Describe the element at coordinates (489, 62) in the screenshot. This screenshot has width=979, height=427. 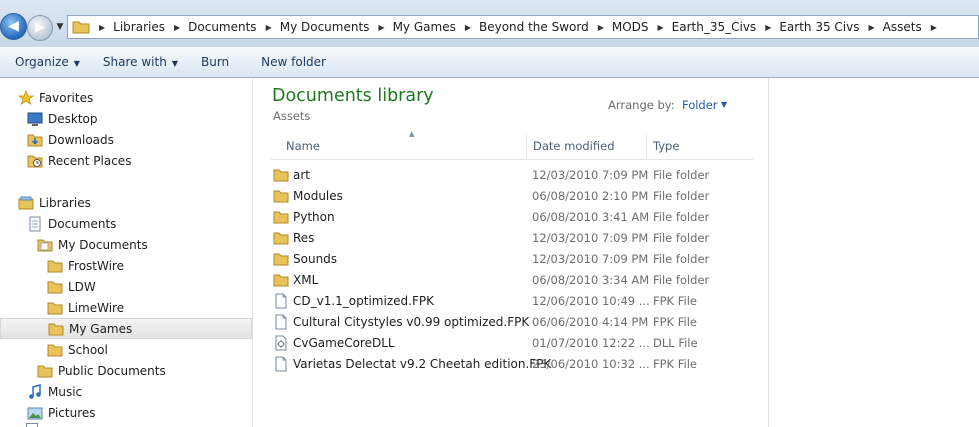
I see `command-bar: Organize ▼ Share with ▼ Burn New folder` at that location.